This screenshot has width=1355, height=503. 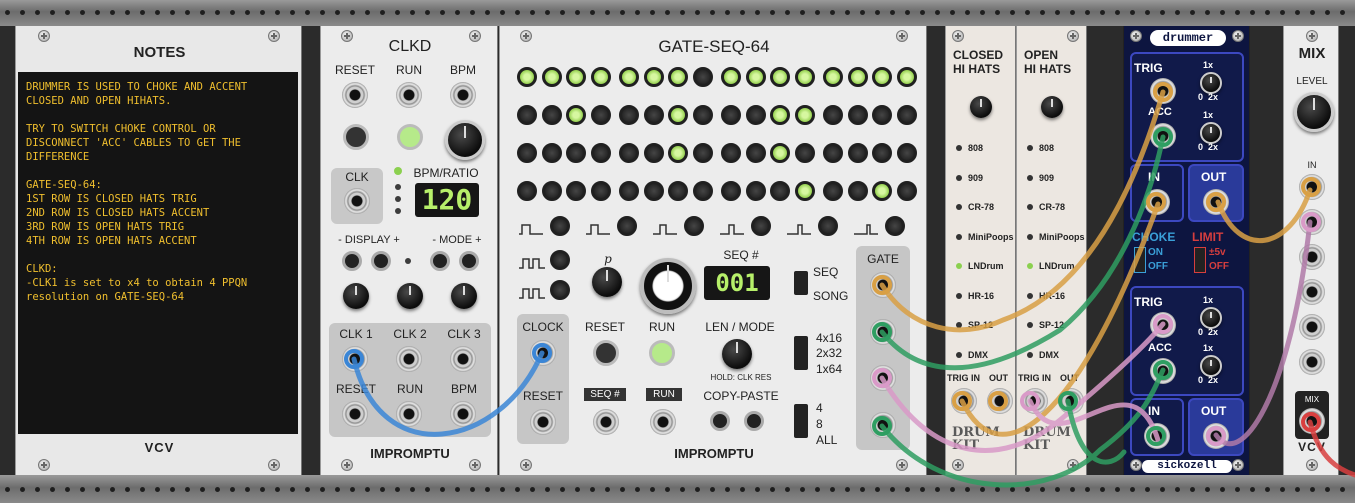 What do you see at coordinates (543, 353) in the screenshot?
I see `clock-input-jack` at bounding box center [543, 353].